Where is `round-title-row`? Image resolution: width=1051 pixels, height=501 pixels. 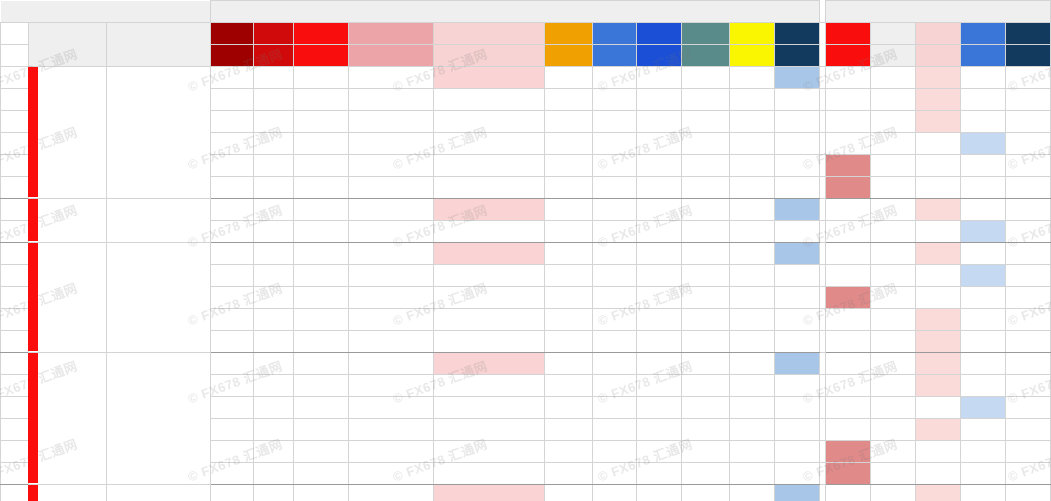
round-title-row is located at coordinates (525, 11).